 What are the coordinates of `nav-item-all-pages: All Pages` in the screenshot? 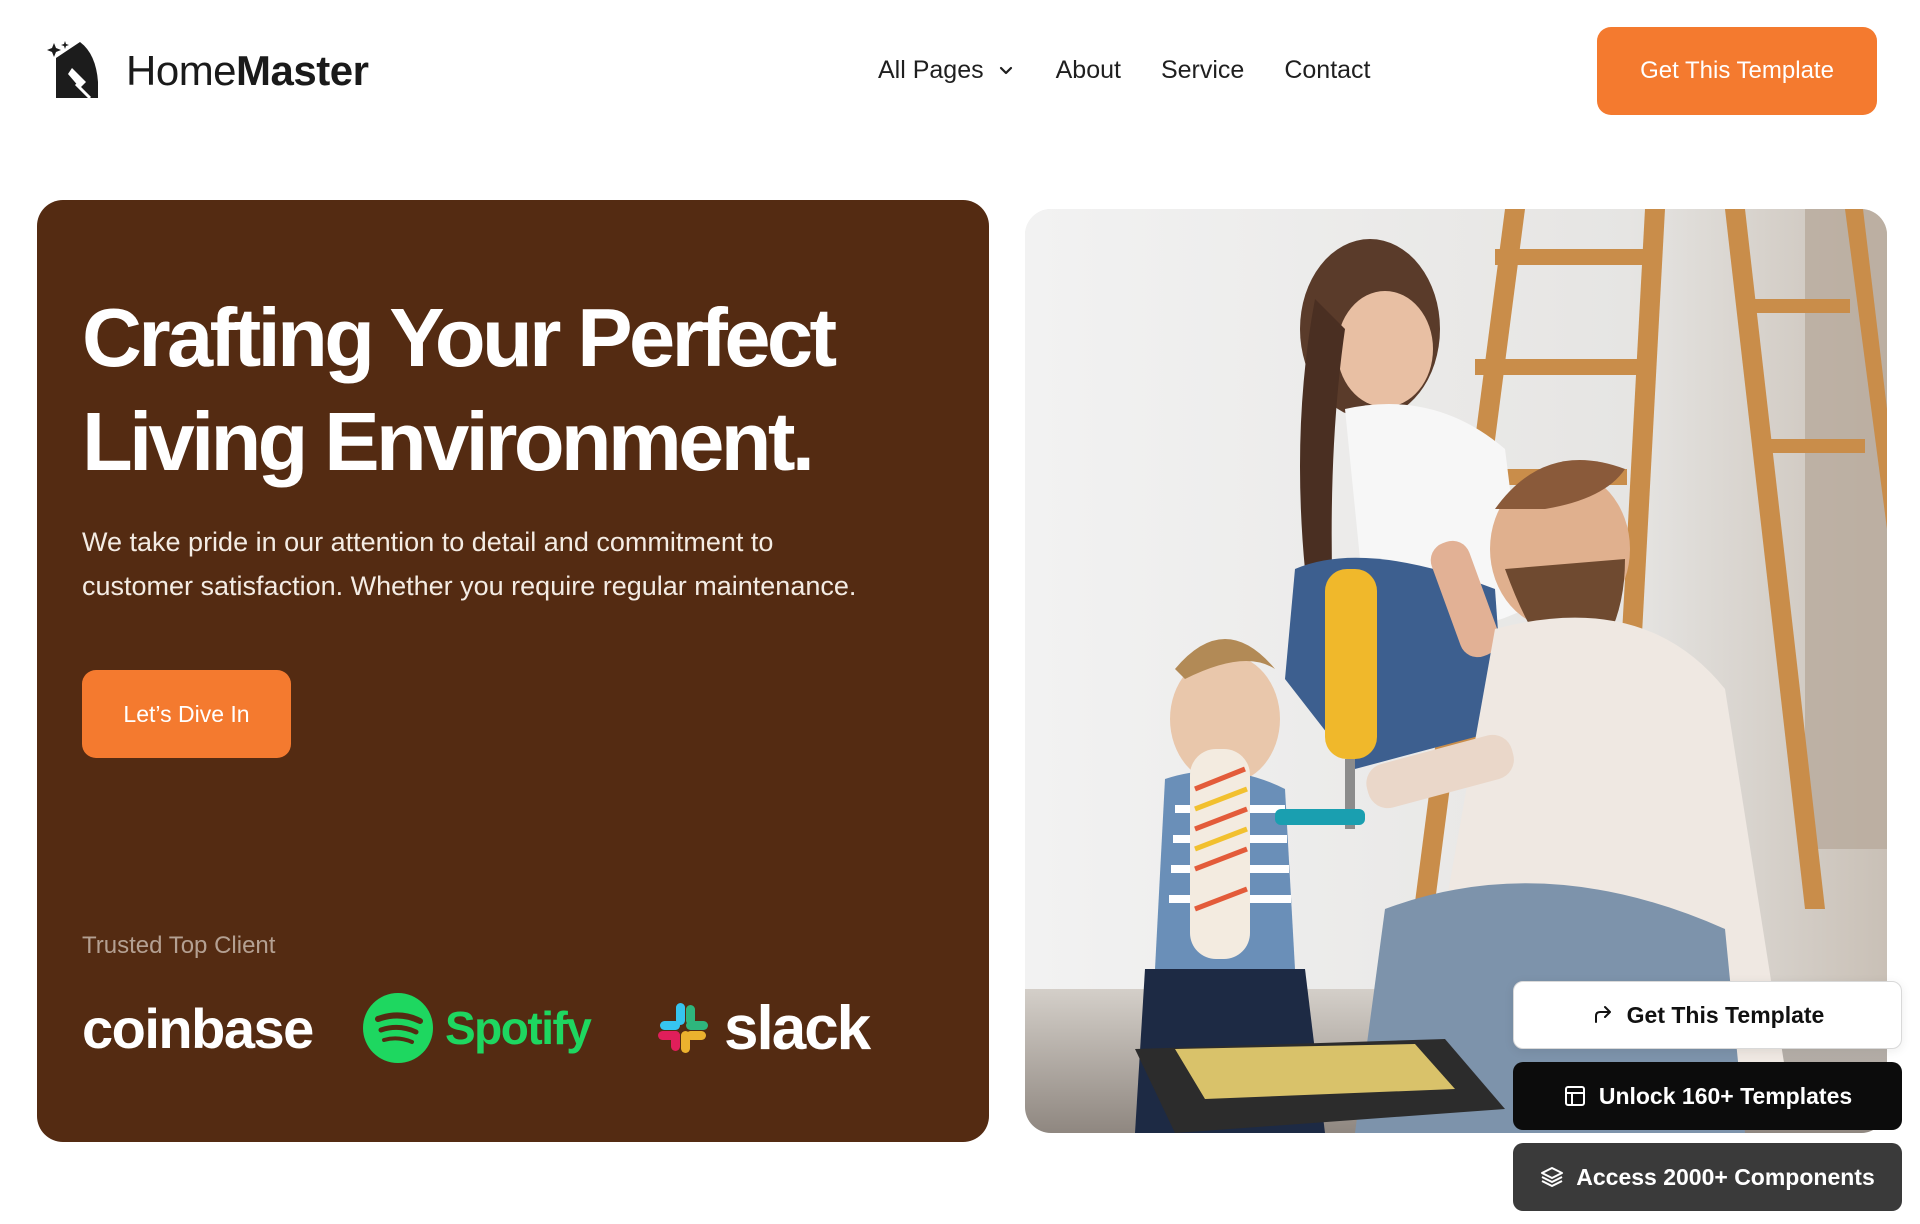 It's located at (947, 69).